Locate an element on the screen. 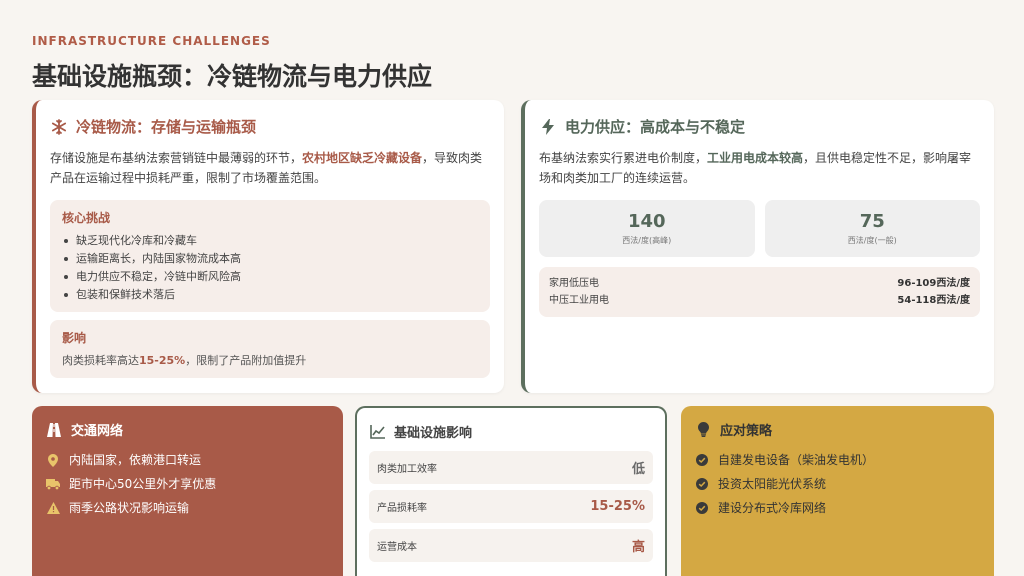  list-item: 雨季公路状况影响运输 is located at coordinates (187, 508).